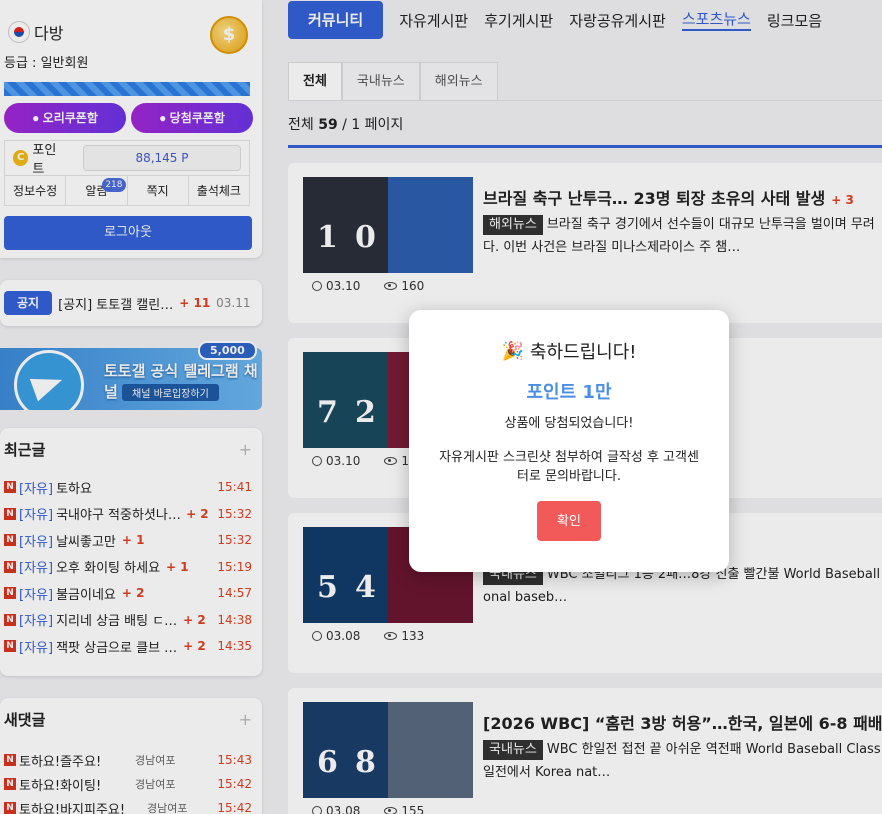  I want to click on modal-title-text: 축하드립니다!, so click(583, 352).